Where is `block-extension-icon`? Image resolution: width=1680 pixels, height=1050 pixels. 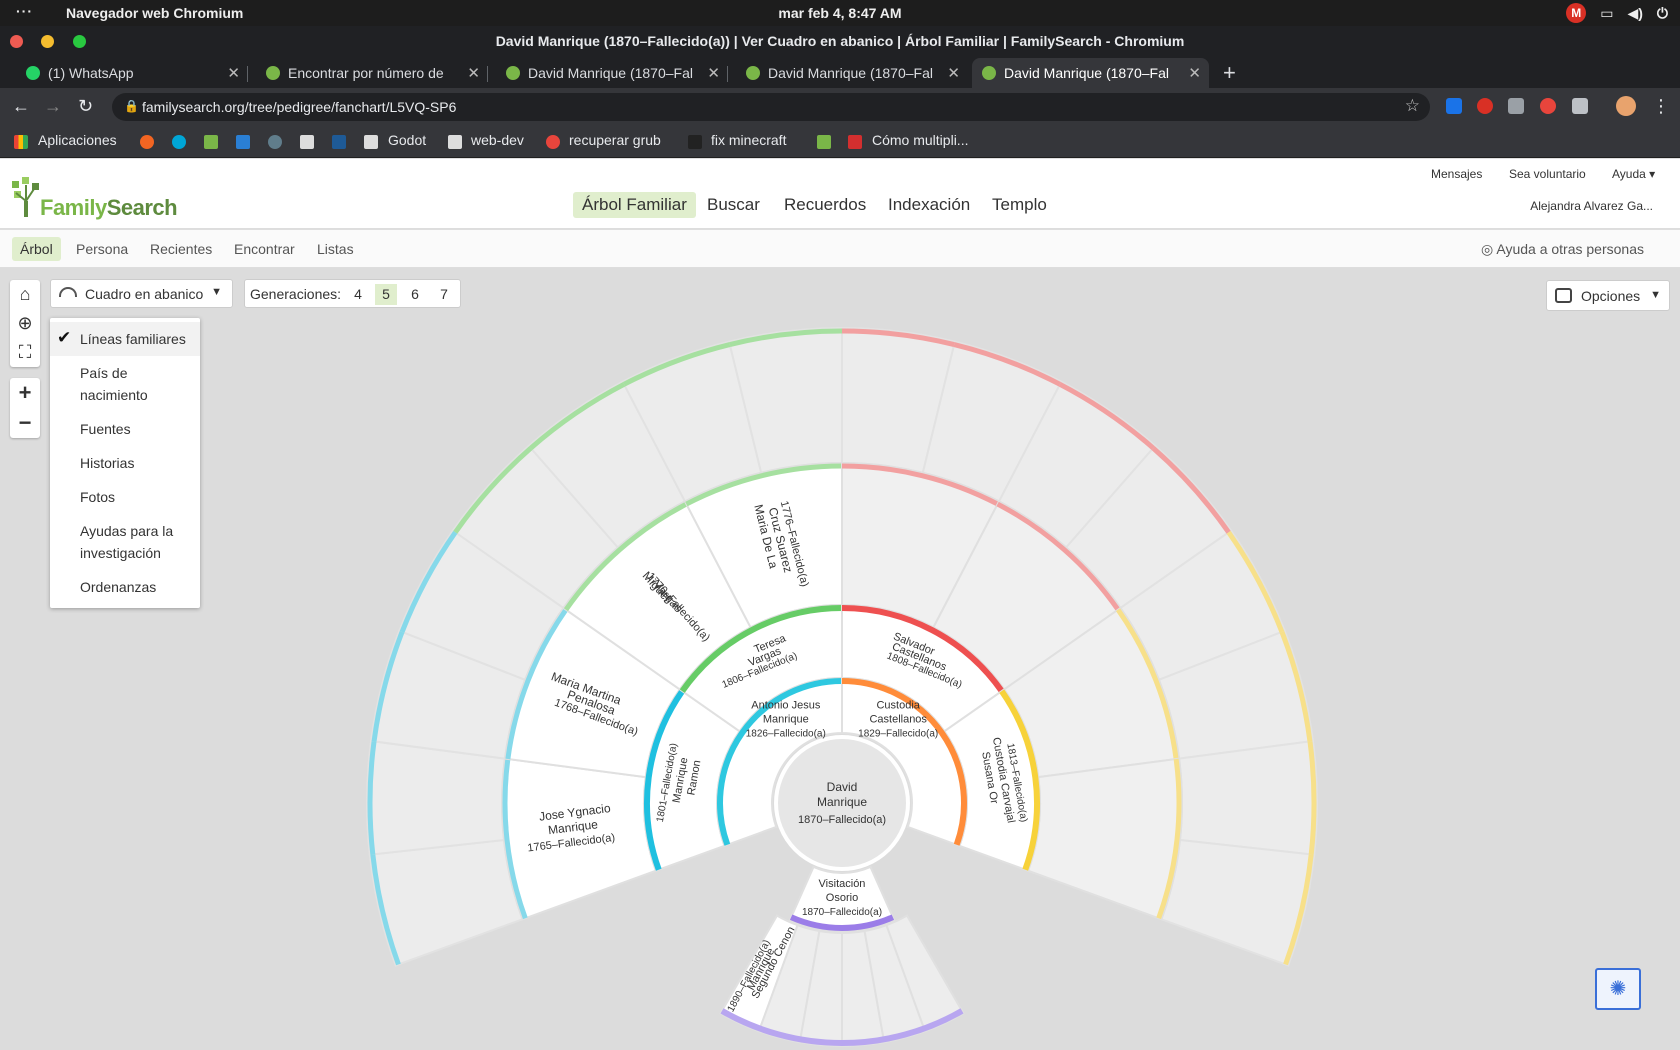 block-extension-icon is located at coordinates (1548, 106).